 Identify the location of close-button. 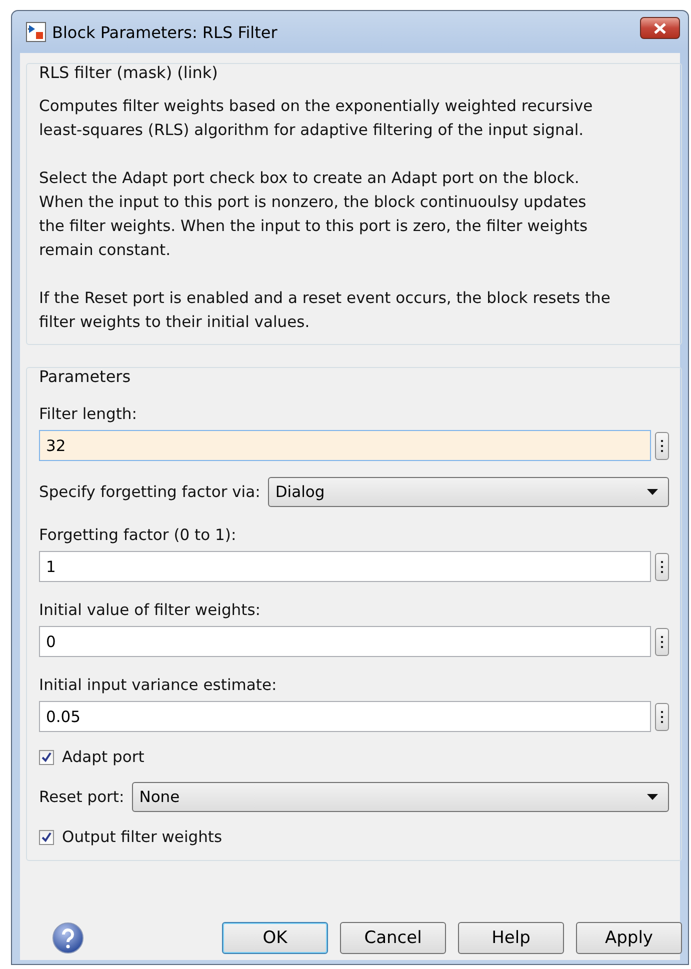
(660, 28).